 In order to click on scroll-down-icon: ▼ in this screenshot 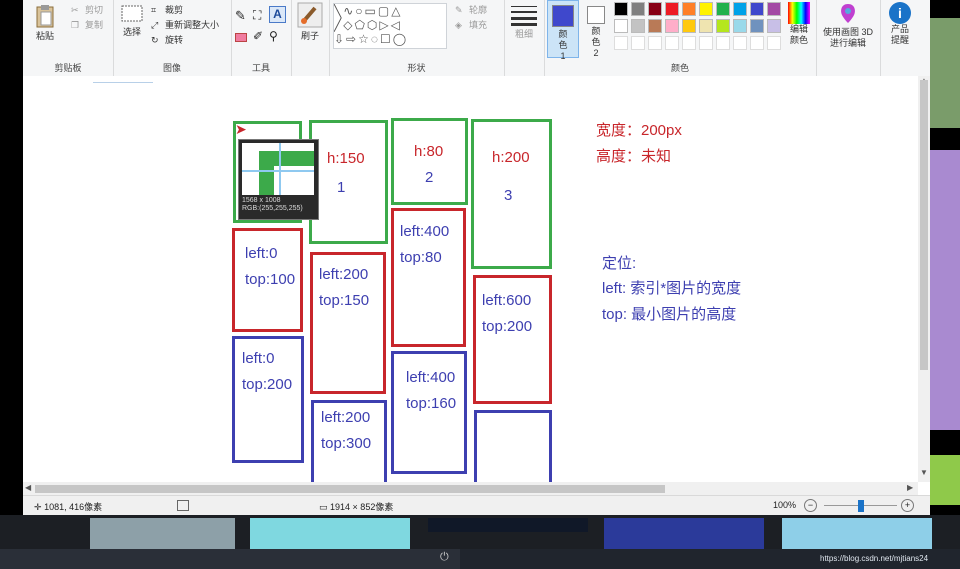, I will do `click(924, 472)`.